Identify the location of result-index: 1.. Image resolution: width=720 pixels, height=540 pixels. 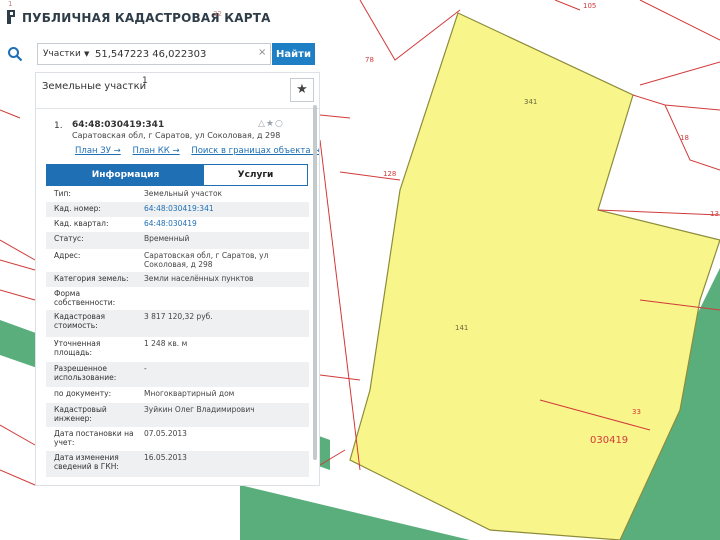
(58, 126).